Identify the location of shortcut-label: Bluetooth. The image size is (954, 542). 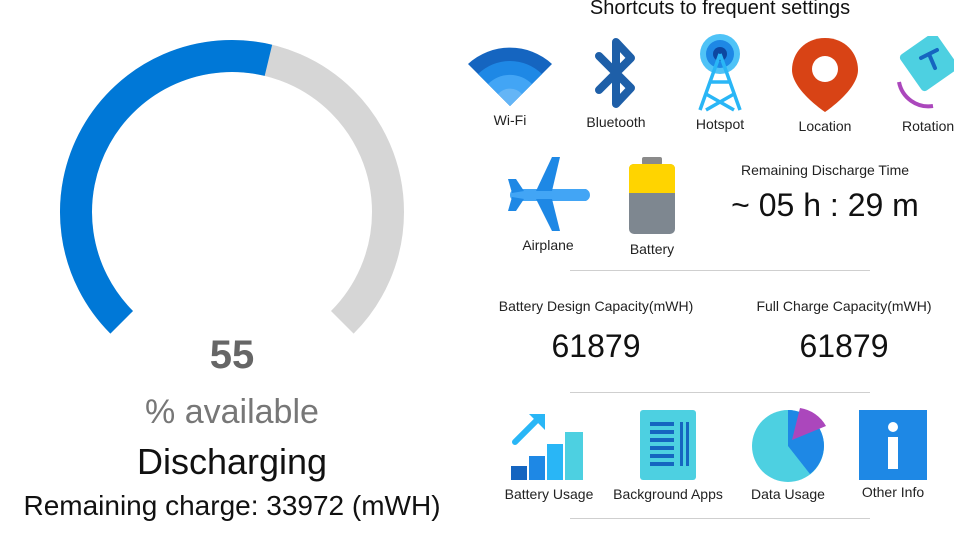
(616, 122).